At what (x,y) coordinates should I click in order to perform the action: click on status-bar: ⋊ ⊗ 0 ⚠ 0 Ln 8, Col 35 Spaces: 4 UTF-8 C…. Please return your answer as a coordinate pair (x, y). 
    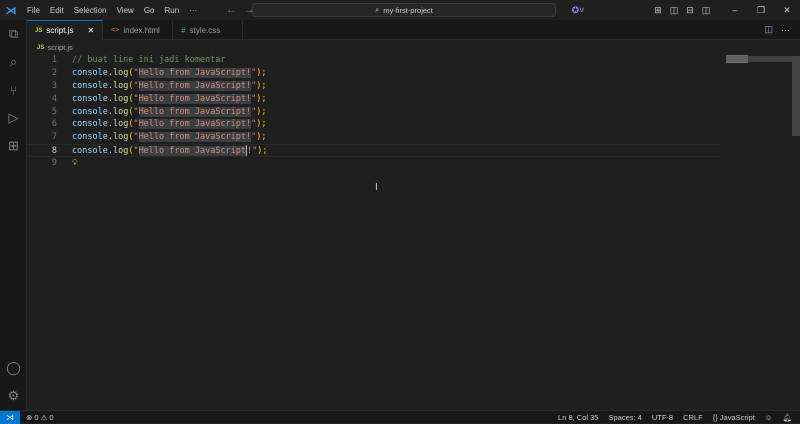
    Looking at the image, I should click on (400, 417).